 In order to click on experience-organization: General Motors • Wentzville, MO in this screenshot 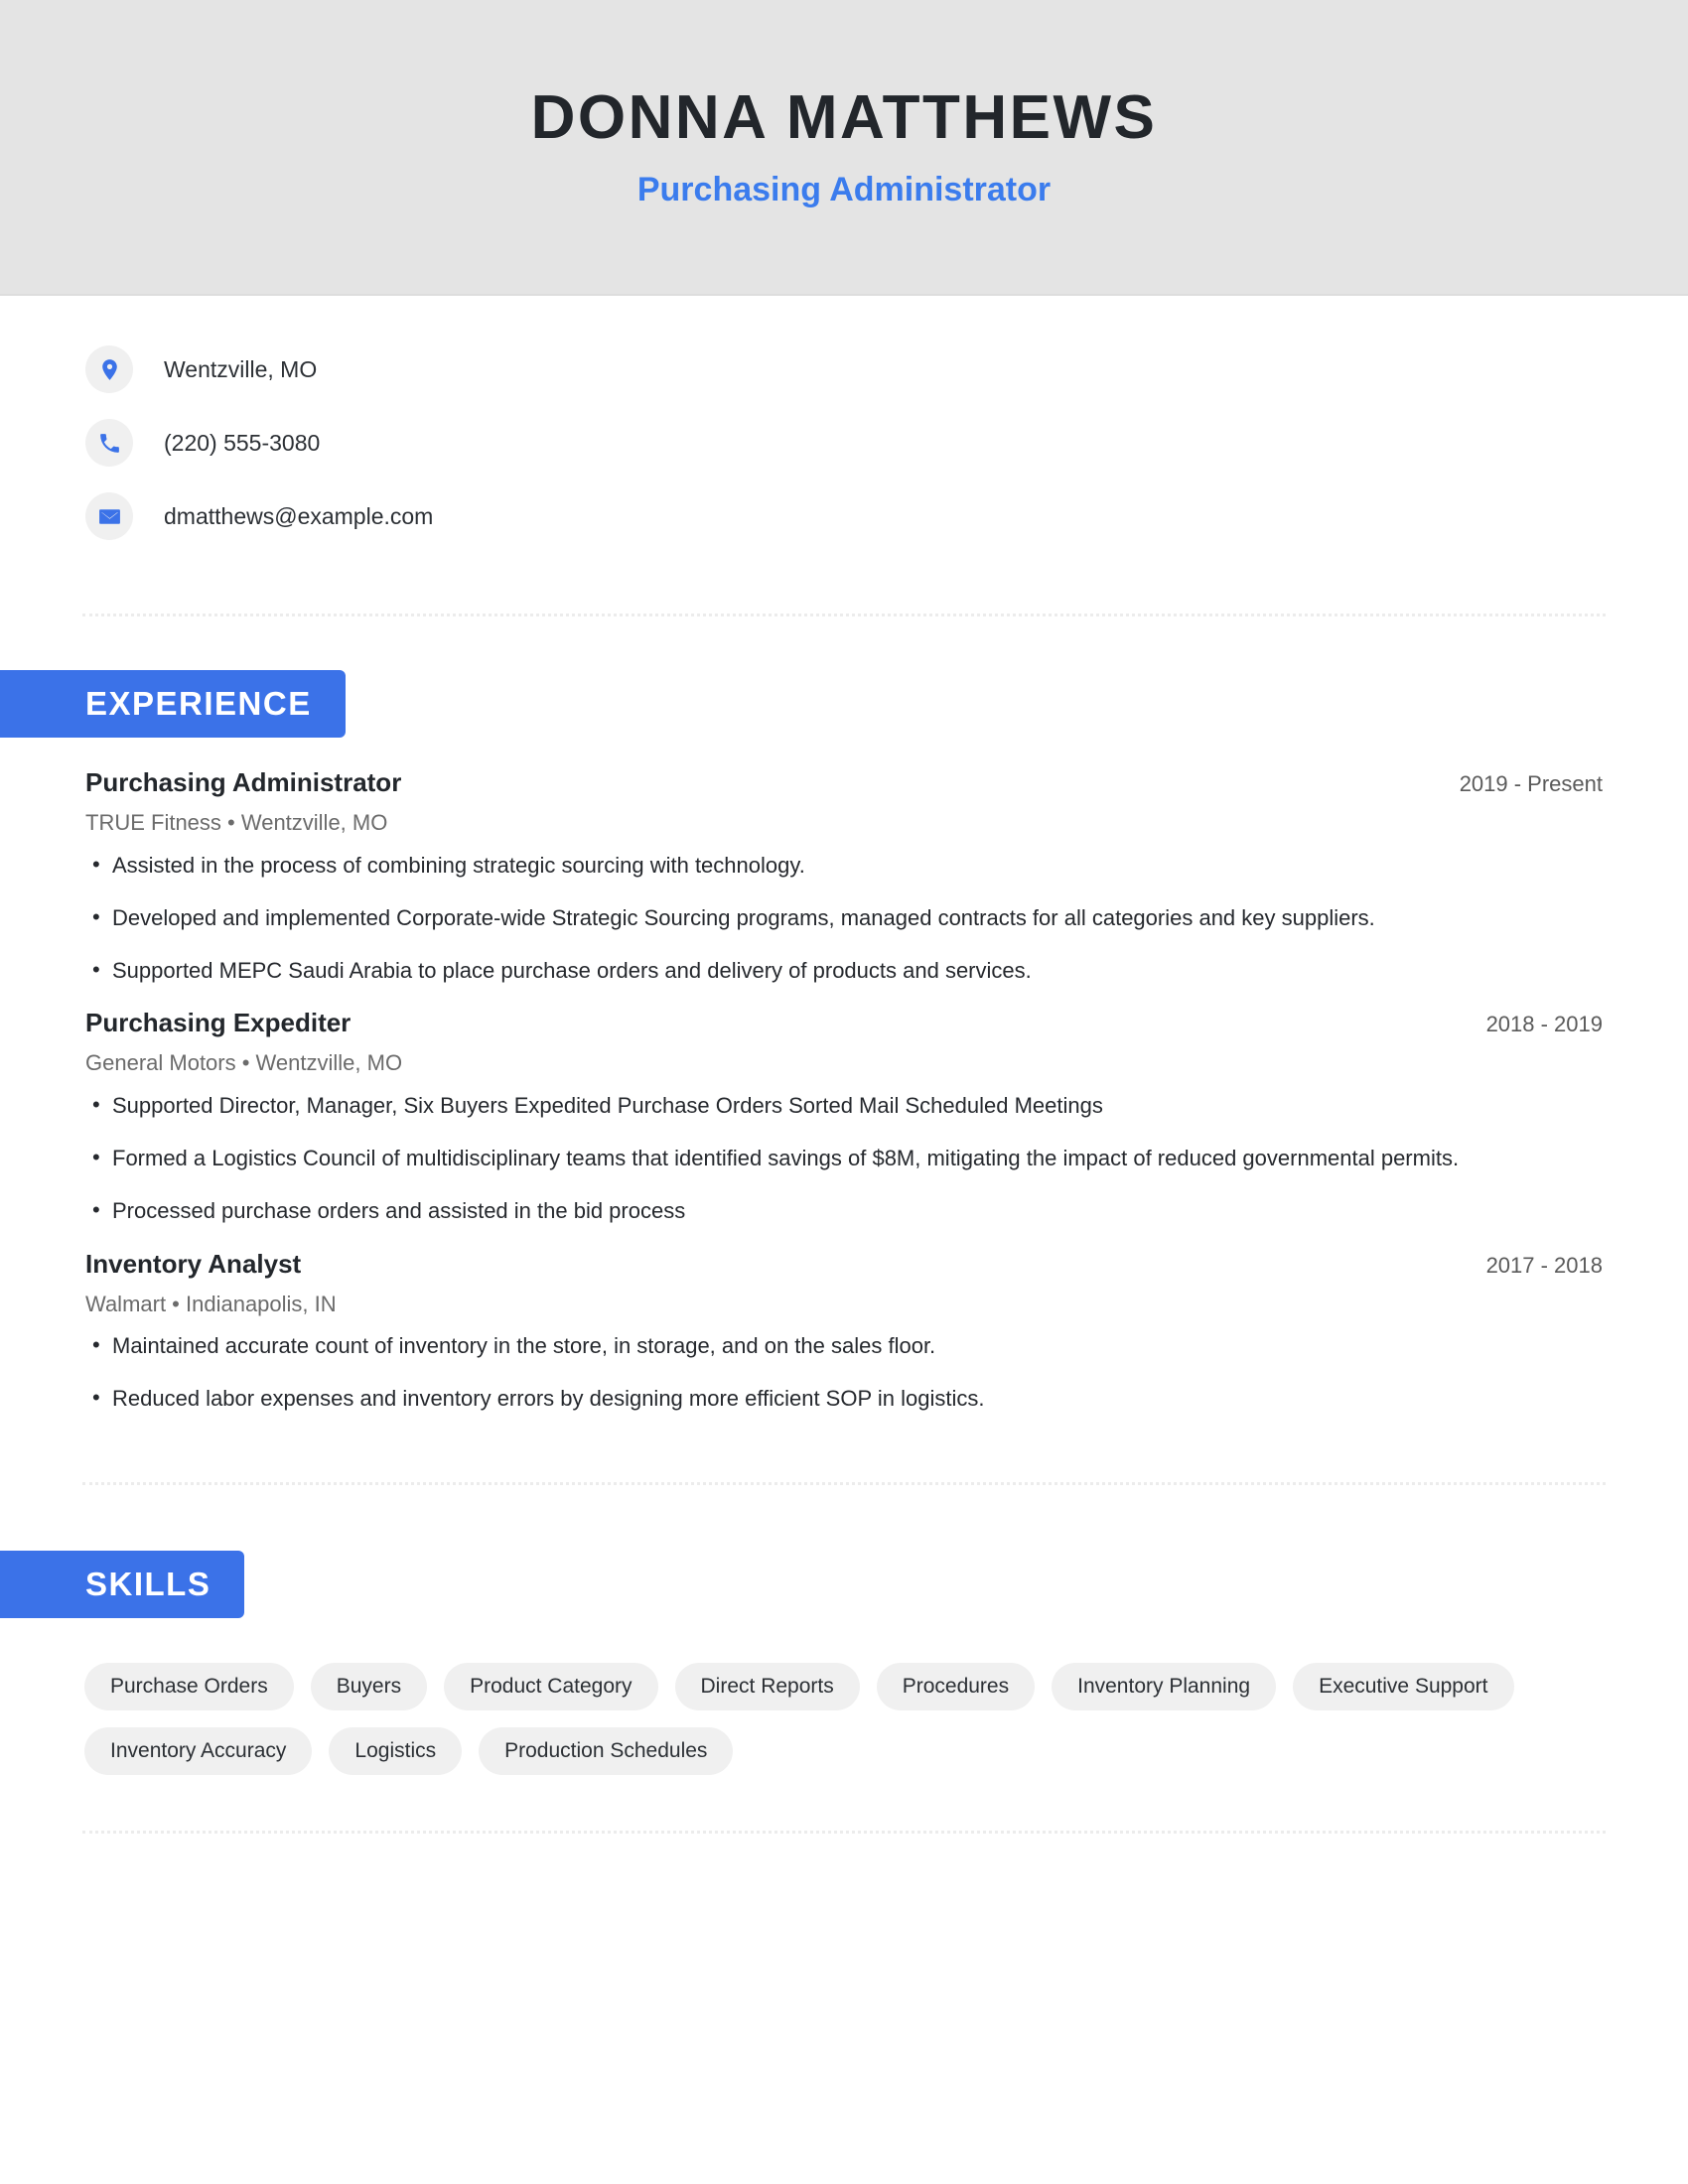, I will do `click(244, 1063)`.